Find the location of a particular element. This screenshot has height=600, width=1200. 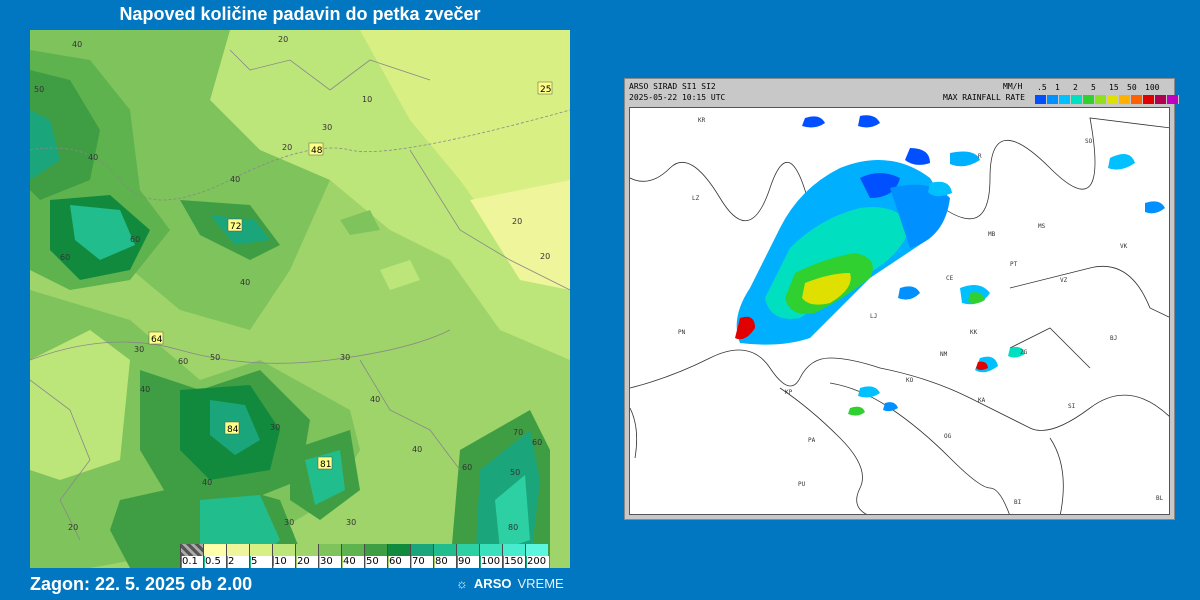

legend-label: 0.5 is located at coordinates (216, 562).